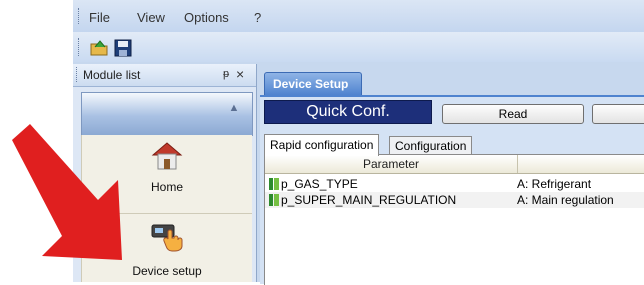 The image size is (644, 285). What do you see at coordinates (618, 114) in the screenshot?
I see `write-button` at bounding box center [618, 114].